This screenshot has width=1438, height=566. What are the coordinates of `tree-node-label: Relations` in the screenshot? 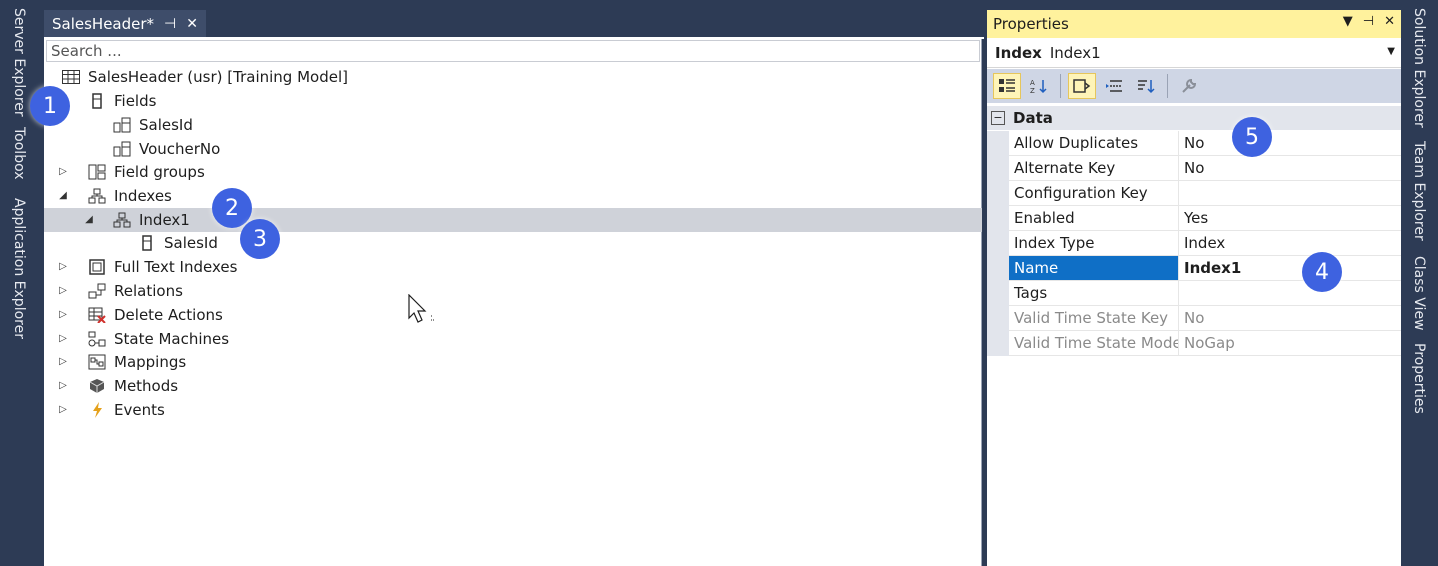 It's located at (148, 291).